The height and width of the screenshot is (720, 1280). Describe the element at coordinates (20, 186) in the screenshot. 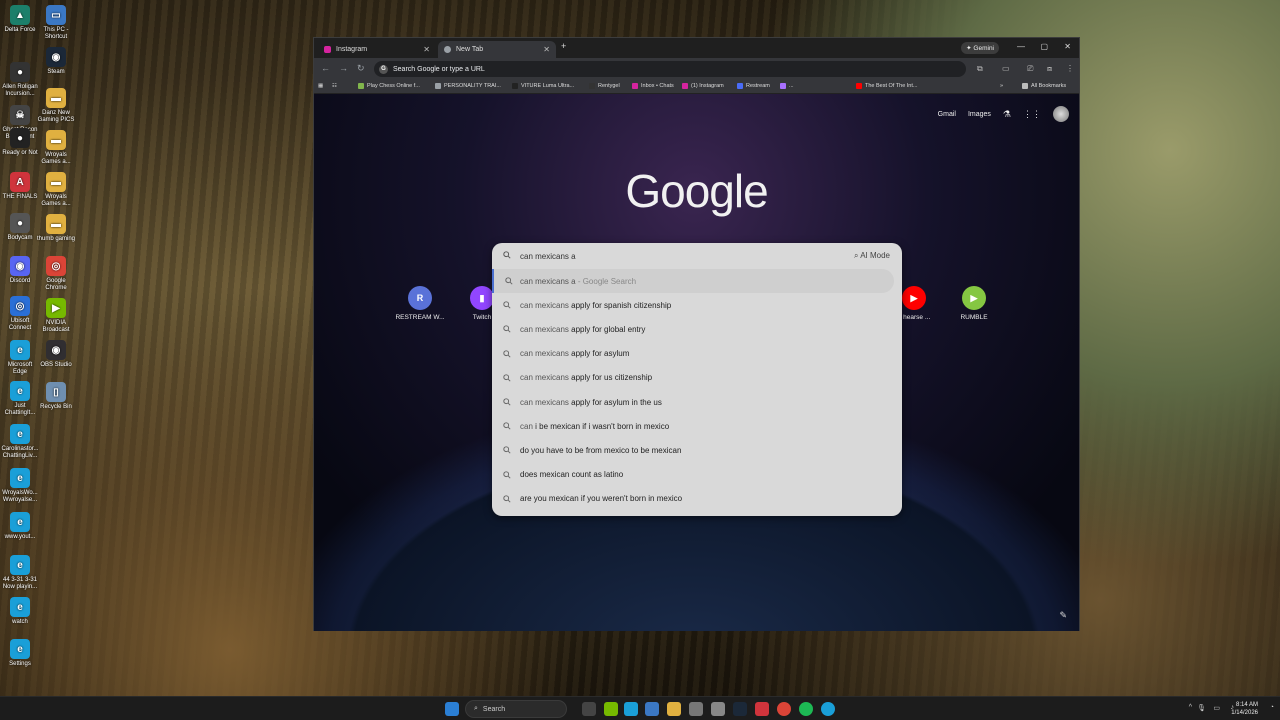

I see `desktop-icon: A THE FINALS` at that location.